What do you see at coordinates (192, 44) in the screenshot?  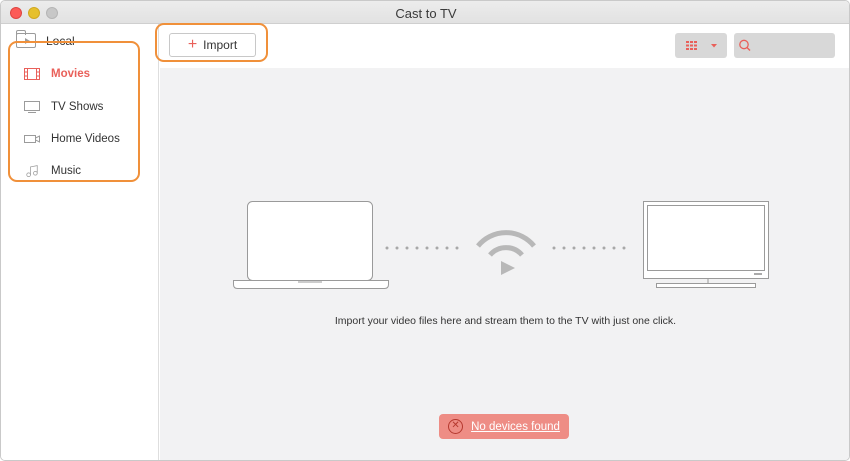 I see `plus-icon: +` at bounding box center [192, 44].